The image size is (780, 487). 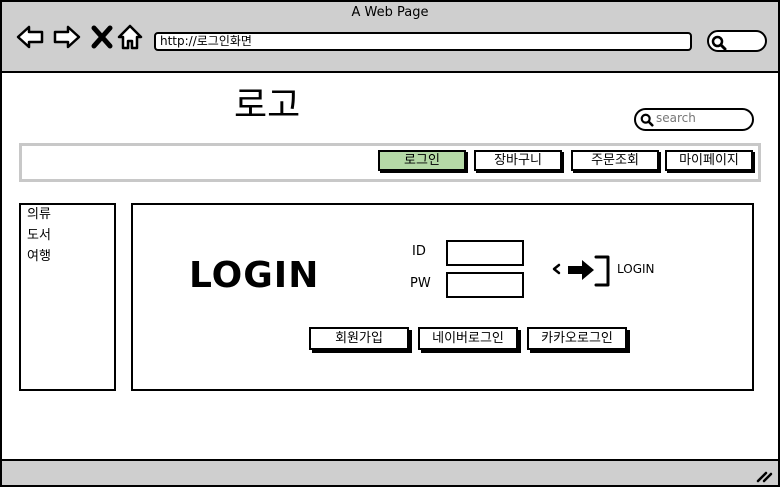 What do you see at coordinates (468, 338) in the screenshot?
I see `naver-login-button: 네이버로그인` at bounding box center [468, 338].